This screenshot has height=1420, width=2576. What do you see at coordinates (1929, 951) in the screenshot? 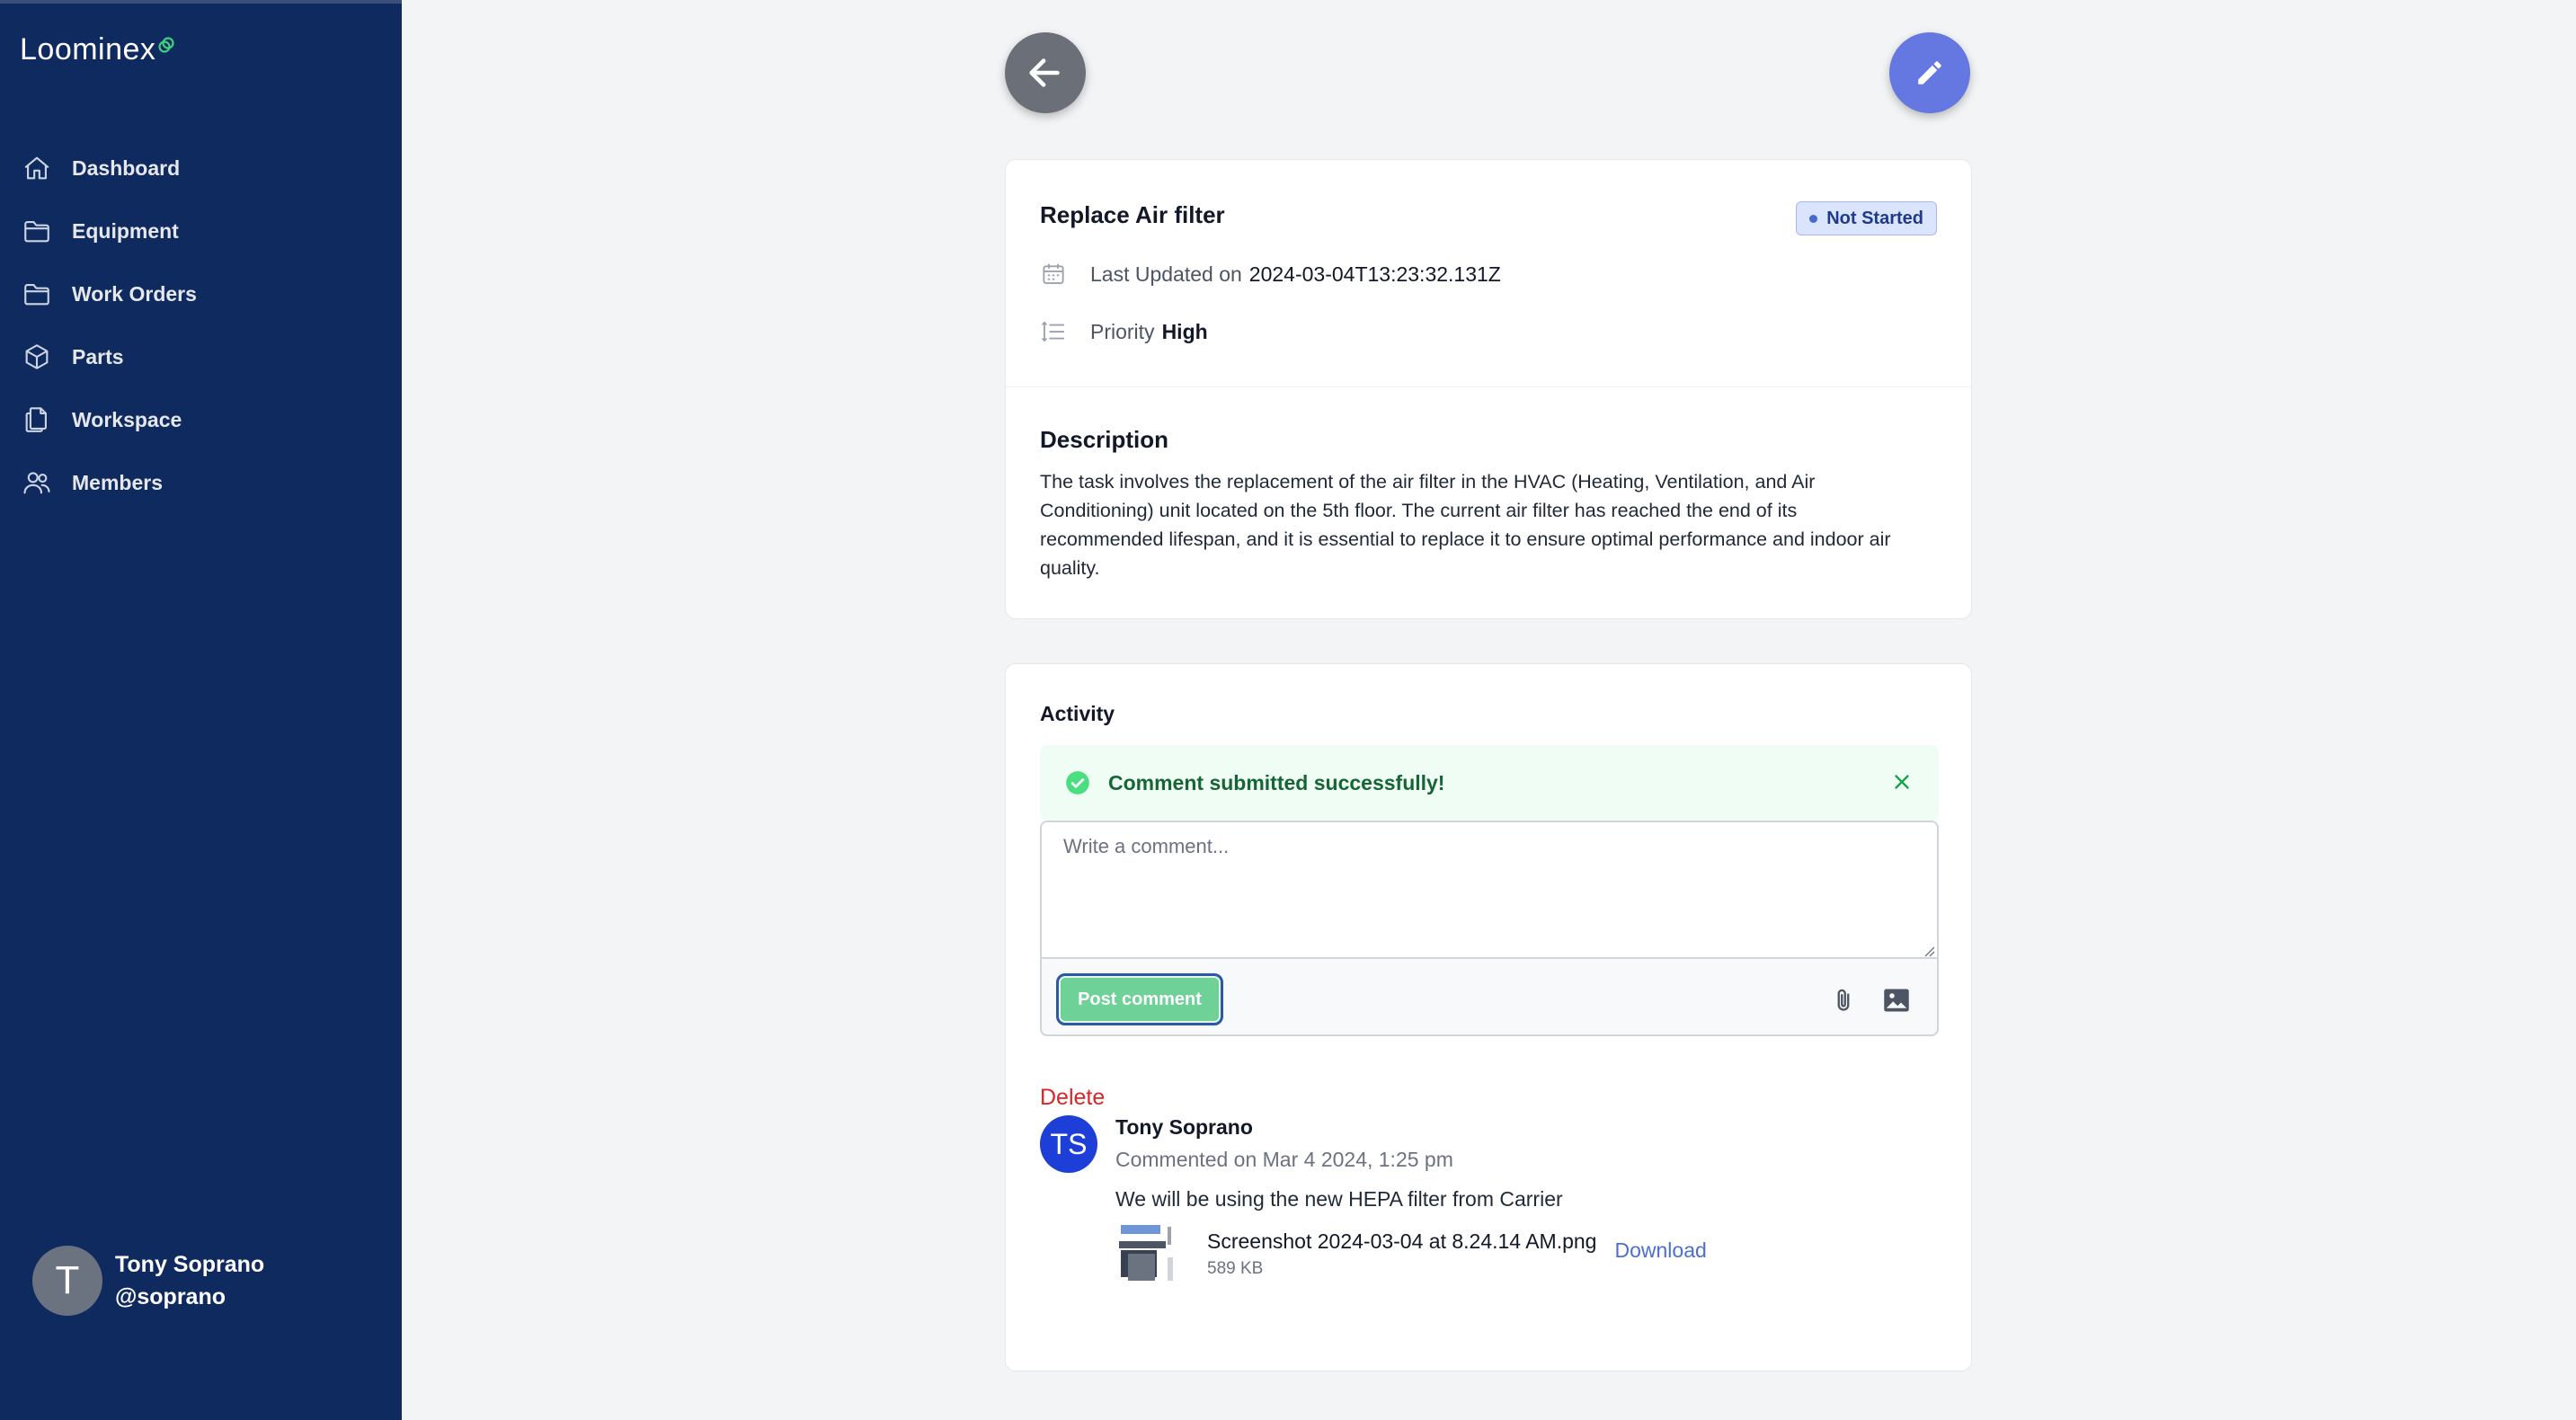
I see `resize-grip-icon` at bounding box center [1929, 951].